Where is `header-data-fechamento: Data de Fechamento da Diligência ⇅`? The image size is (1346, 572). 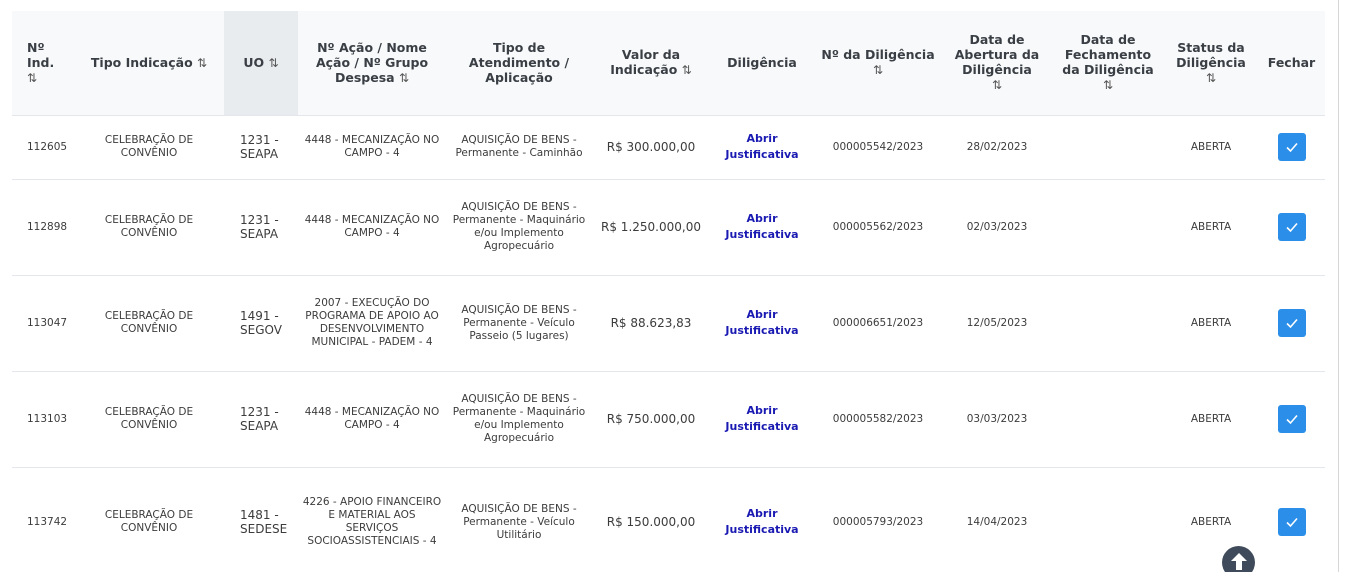 header-data-fechamento: Data de Fechamento da Diligência ⇅ is located at coordinates (1108, 63).